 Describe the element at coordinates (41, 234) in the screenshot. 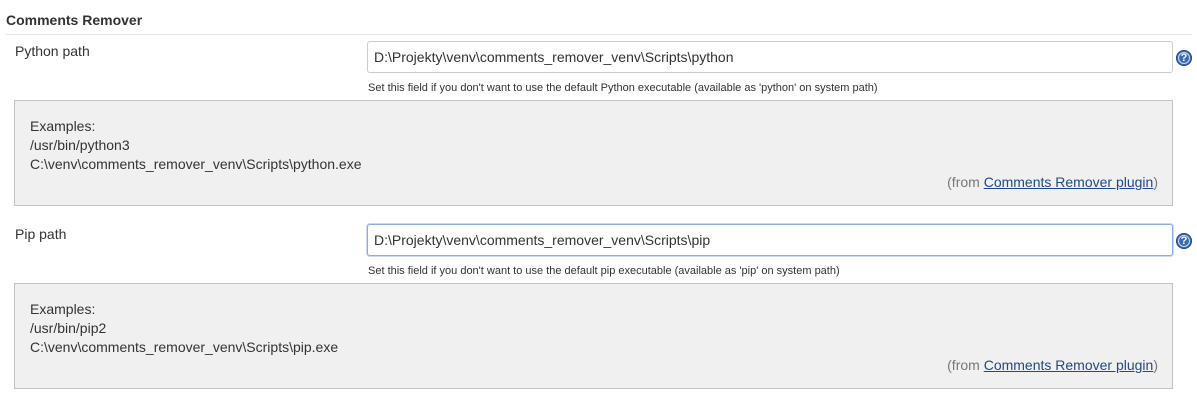

I see `pip-path-label: Pip path` at that location.